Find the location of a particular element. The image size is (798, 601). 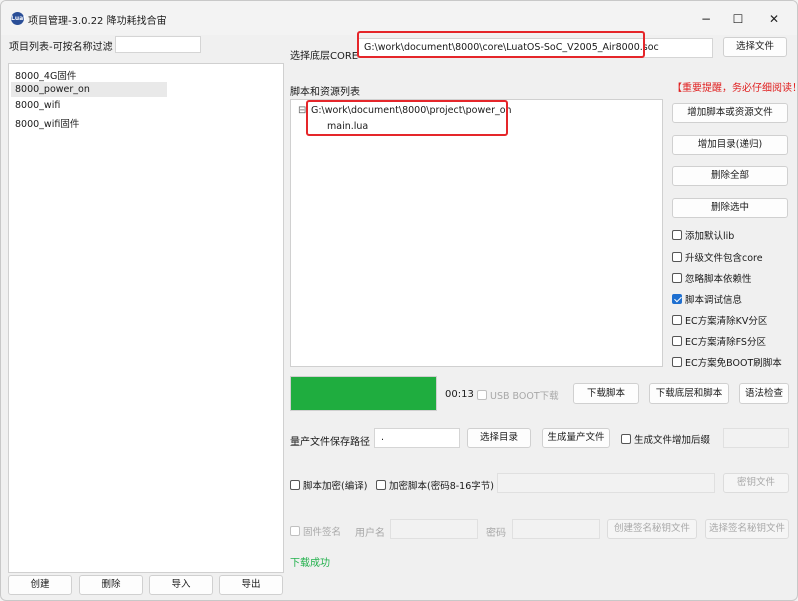

option-label: 升级文件包含core is located at coordinates (724, 258).